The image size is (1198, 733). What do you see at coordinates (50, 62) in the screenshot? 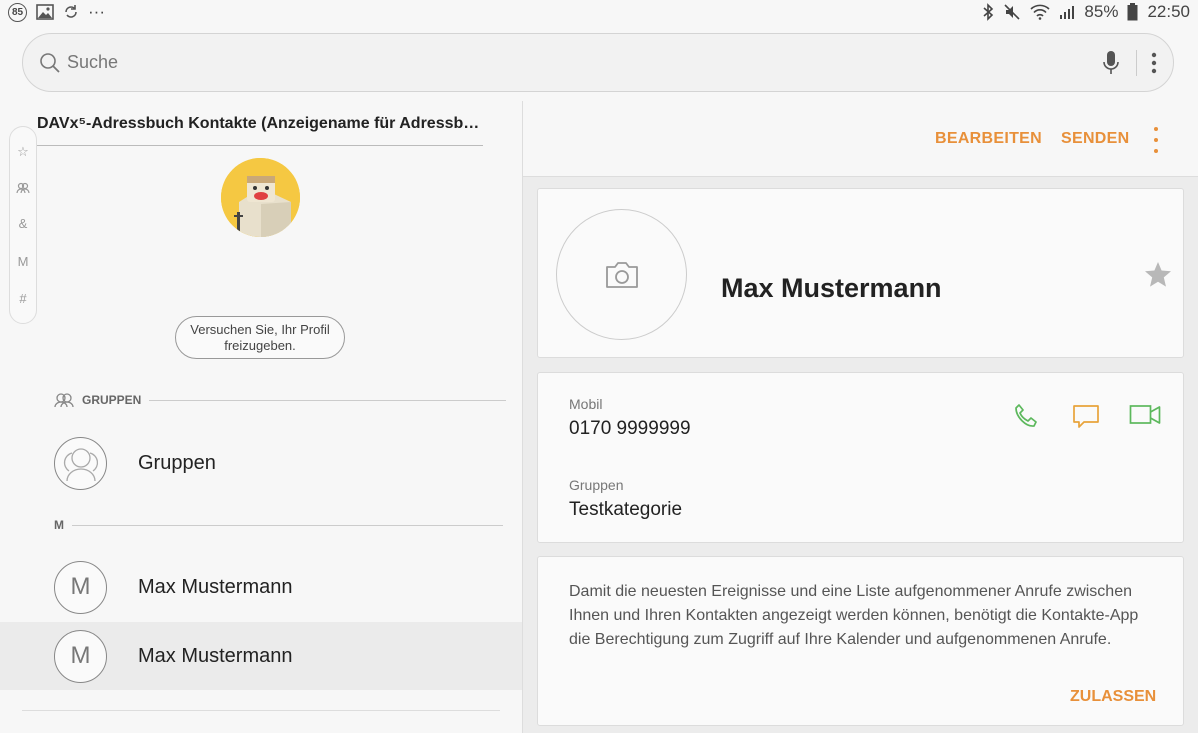
I see `search-icon` at bounding box center [50, 62].